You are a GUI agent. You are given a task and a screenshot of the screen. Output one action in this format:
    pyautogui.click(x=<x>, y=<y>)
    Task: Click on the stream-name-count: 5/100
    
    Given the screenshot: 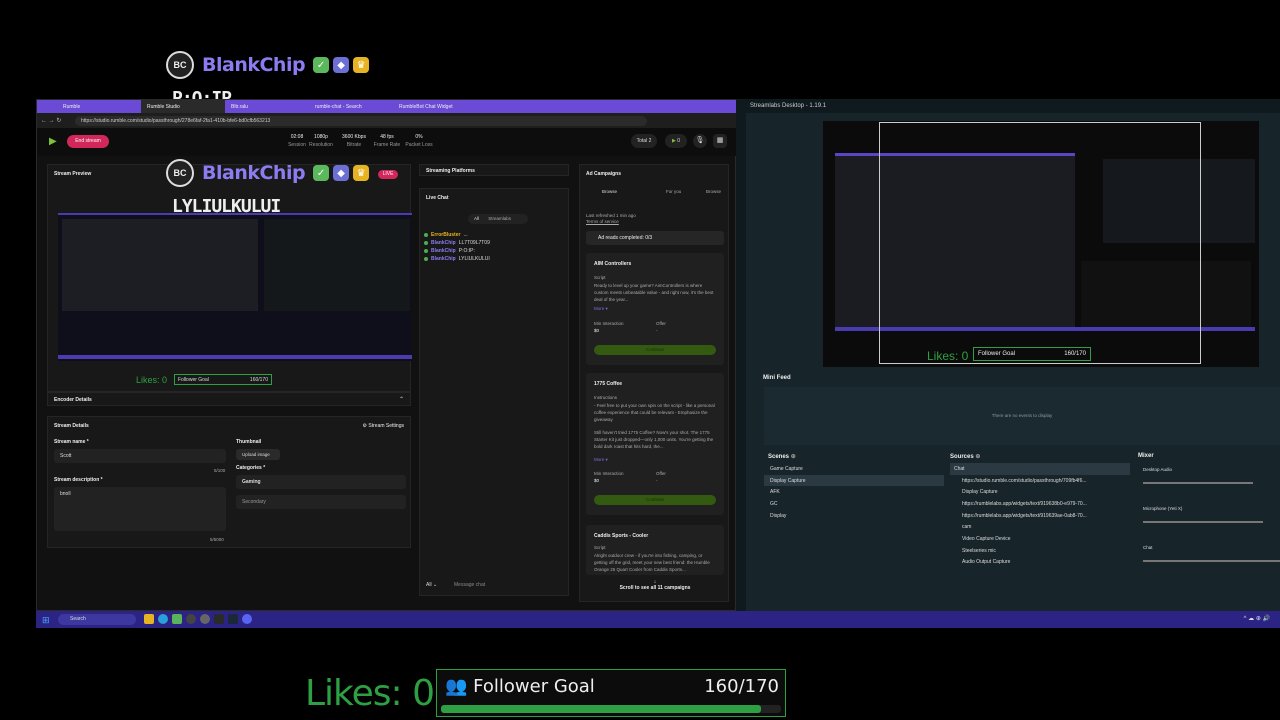 What is the action you would take?
    pyautogui.click(x=220, y=470)
    